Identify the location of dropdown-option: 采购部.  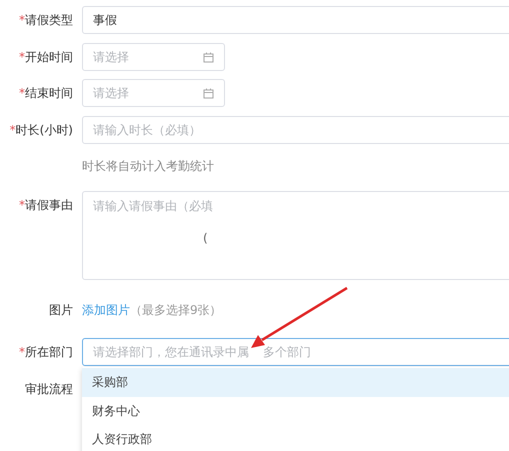
(295, 382).